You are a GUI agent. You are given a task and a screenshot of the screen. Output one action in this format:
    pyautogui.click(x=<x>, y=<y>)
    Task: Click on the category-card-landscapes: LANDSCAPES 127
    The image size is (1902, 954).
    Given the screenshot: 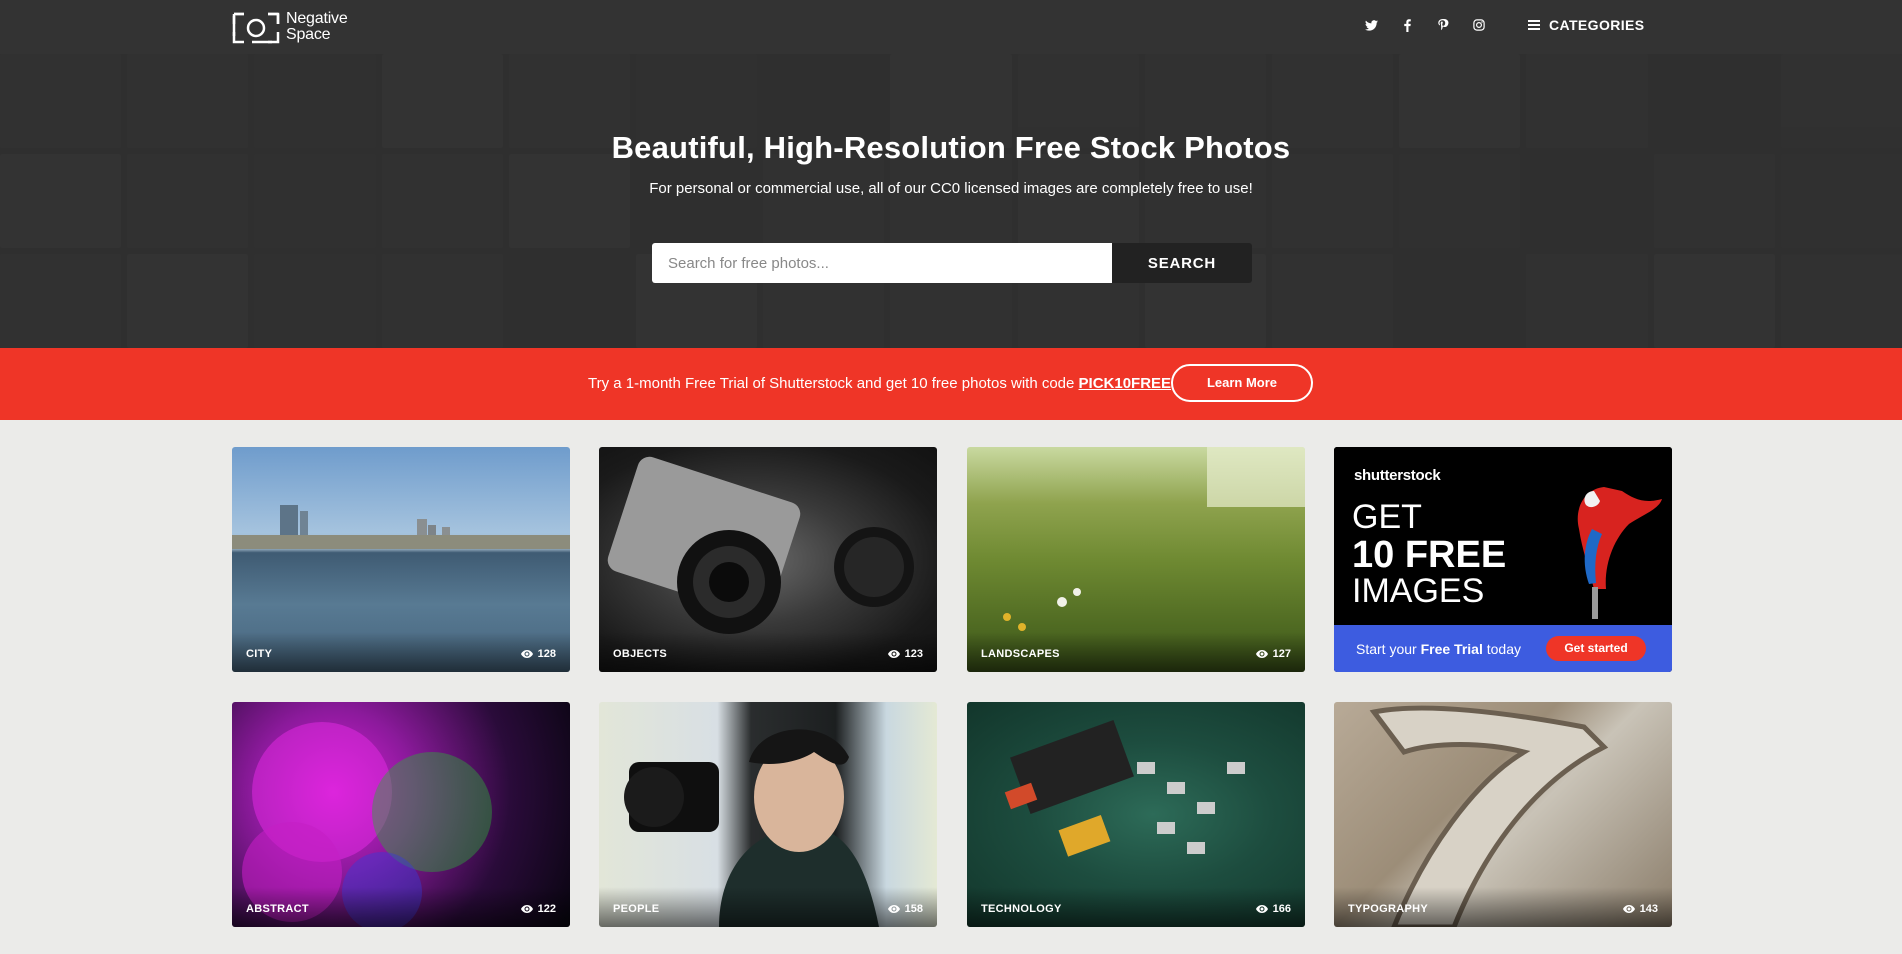 What is the action you would take?
    pyautogui.click(x=1136, y=559)
    